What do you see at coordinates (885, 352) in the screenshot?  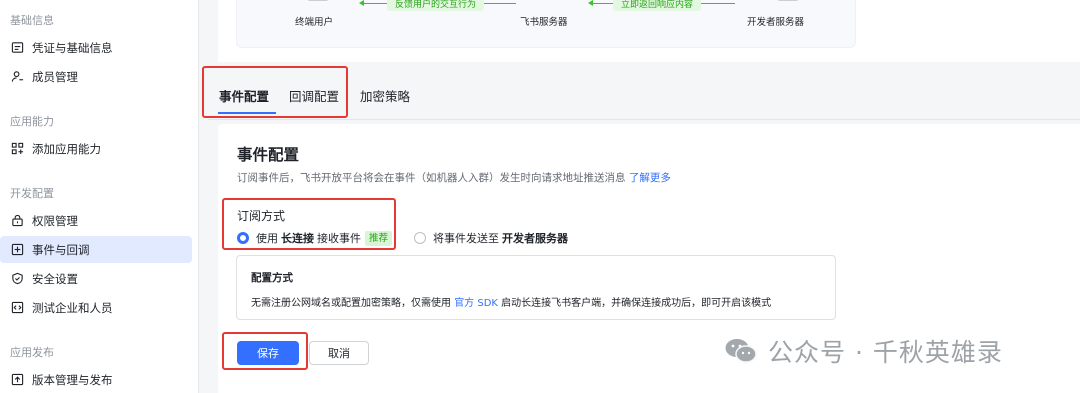 I see `watermark-text: 公众号 · 千秋英雄录` at bounding box center [885, 352].